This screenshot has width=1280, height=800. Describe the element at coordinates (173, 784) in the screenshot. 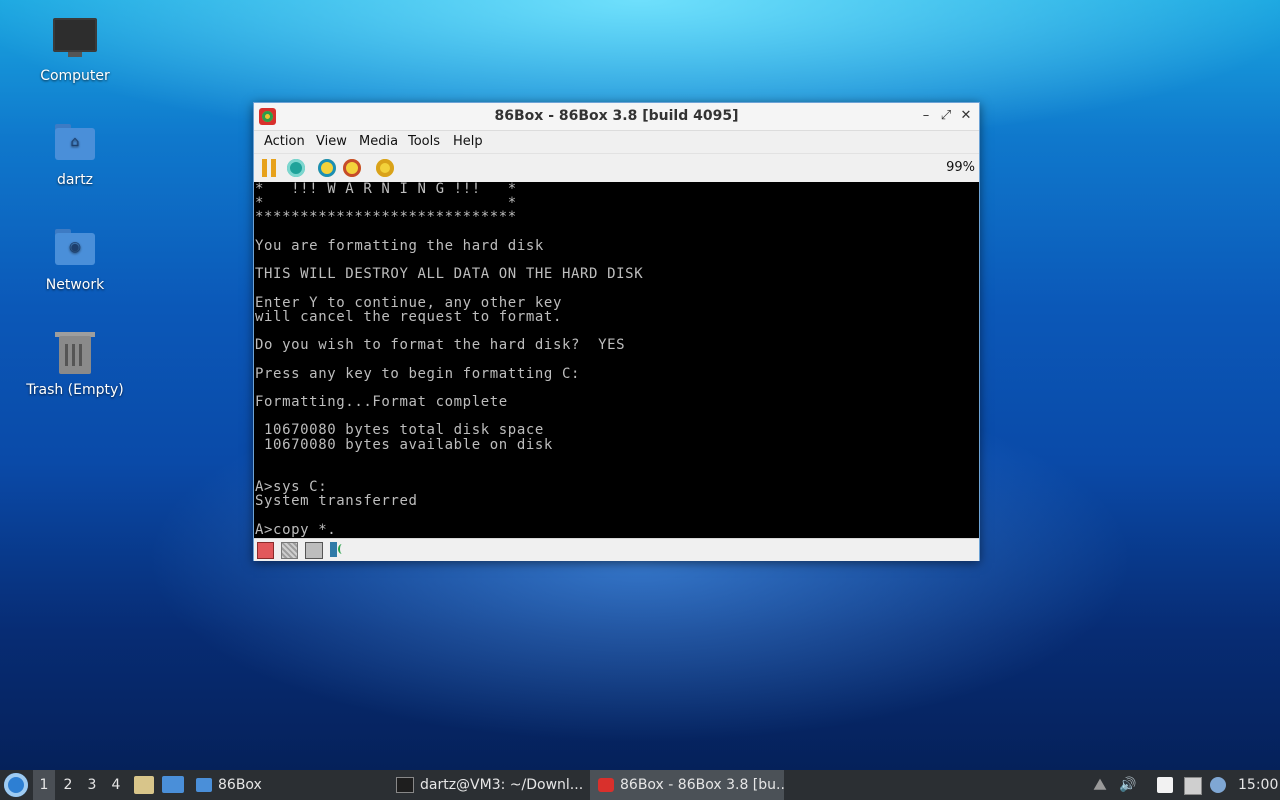

I see `show-desktop-icon` at that location.